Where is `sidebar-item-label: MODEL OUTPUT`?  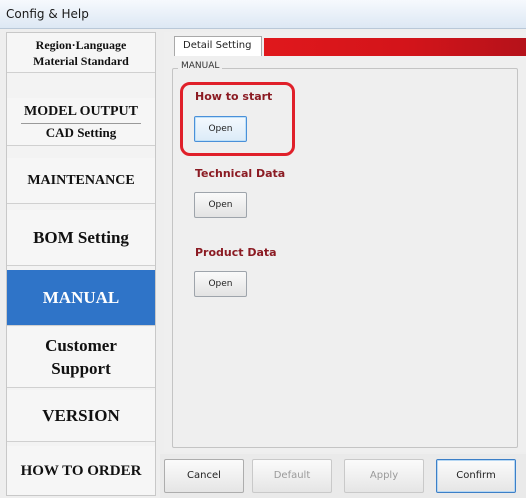 sidebar-item-label: MODEL OUTPUT is located at coordinates (81, 111).